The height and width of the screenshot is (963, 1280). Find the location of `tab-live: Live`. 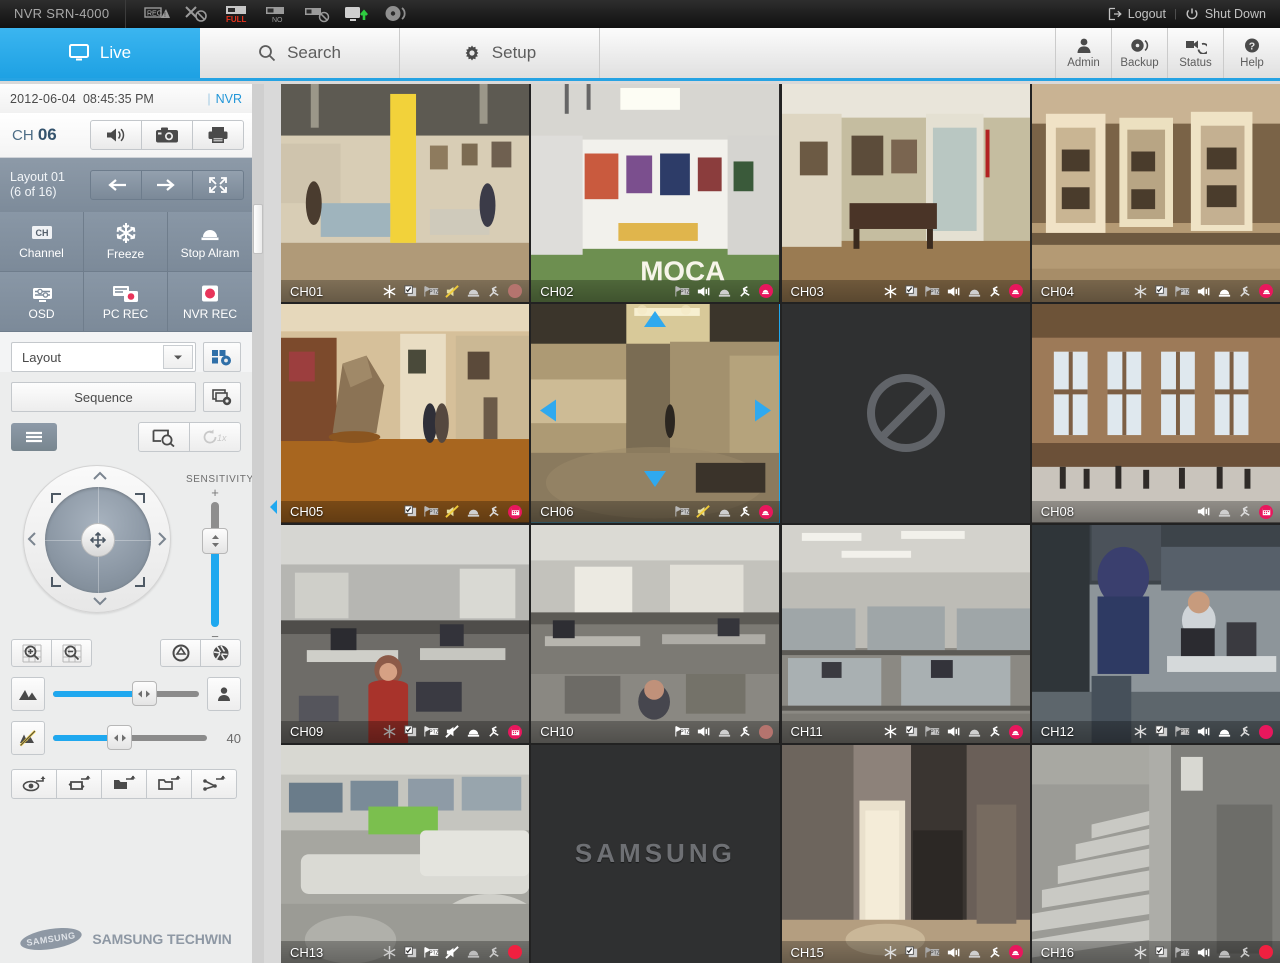

tab-live: Live is located at coordinates (100, 53).